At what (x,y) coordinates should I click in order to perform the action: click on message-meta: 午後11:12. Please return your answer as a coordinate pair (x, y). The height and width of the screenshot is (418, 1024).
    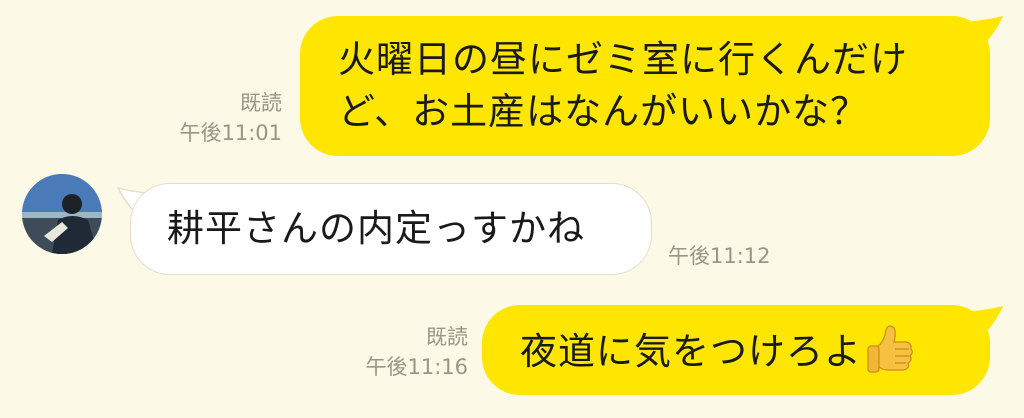
    Looking at the image, I should click on (719, 256).